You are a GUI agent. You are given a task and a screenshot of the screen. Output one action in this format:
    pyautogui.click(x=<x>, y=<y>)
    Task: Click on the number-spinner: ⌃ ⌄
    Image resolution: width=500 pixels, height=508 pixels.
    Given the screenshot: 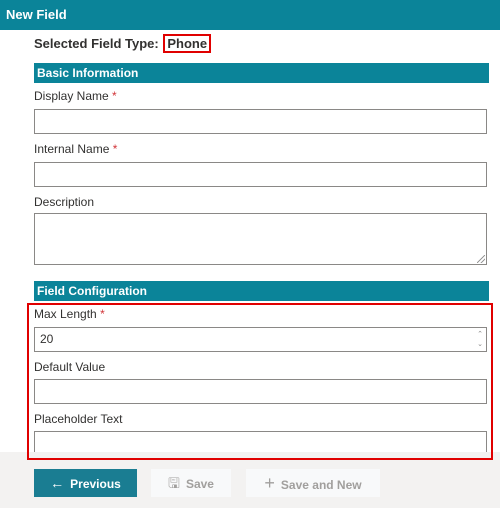 What is the action you would take?
    pyautogui.click(x=480, y=340)
    